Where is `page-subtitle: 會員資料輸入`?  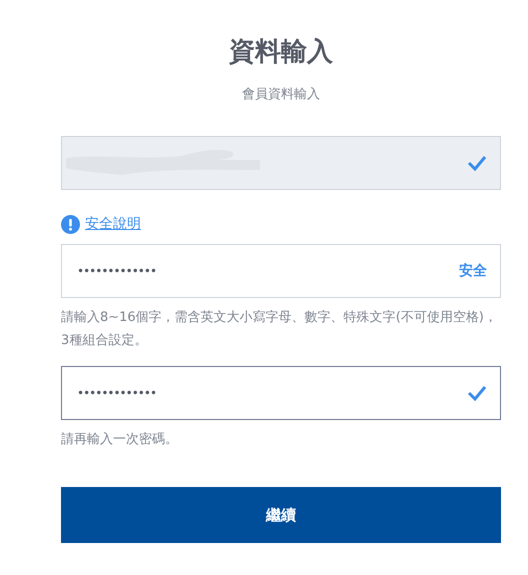 page-subtitle: 會員資料輸入 is located at coordinates (281, 95).